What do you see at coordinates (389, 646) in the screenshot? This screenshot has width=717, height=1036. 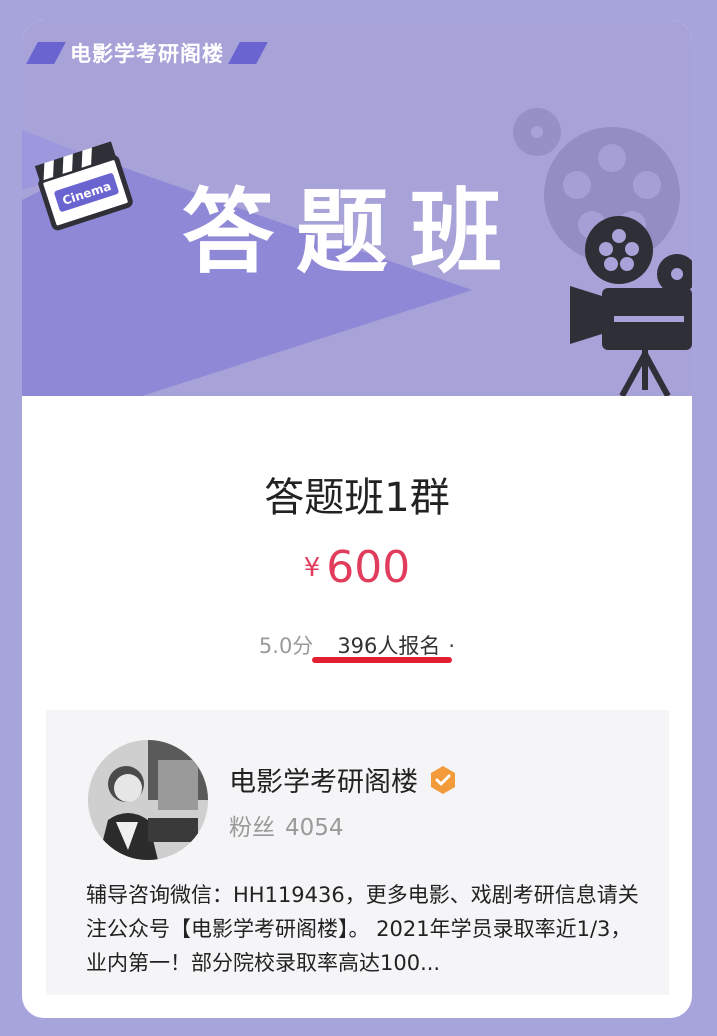 I see `enrolled-count: 396人报名` at bounding box center [389, 646].